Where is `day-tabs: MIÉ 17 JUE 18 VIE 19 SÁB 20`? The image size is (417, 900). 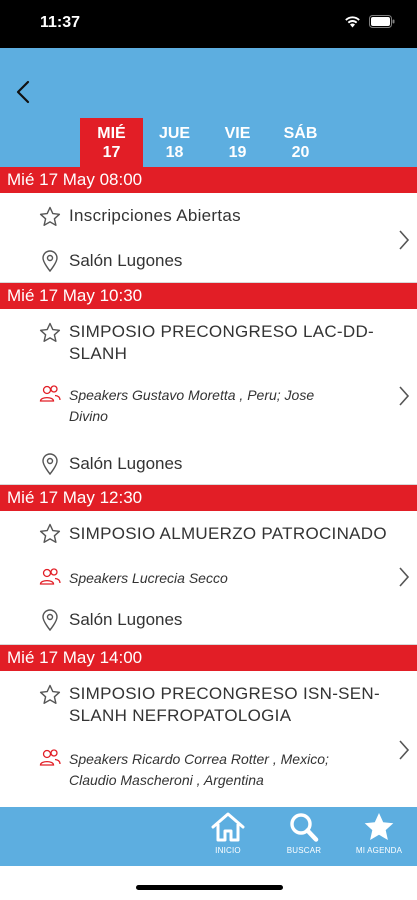
day-tabs: MIÉ 17 JUE 18 VIE 19 SÁB 20 is located at coordinates (206, 142).